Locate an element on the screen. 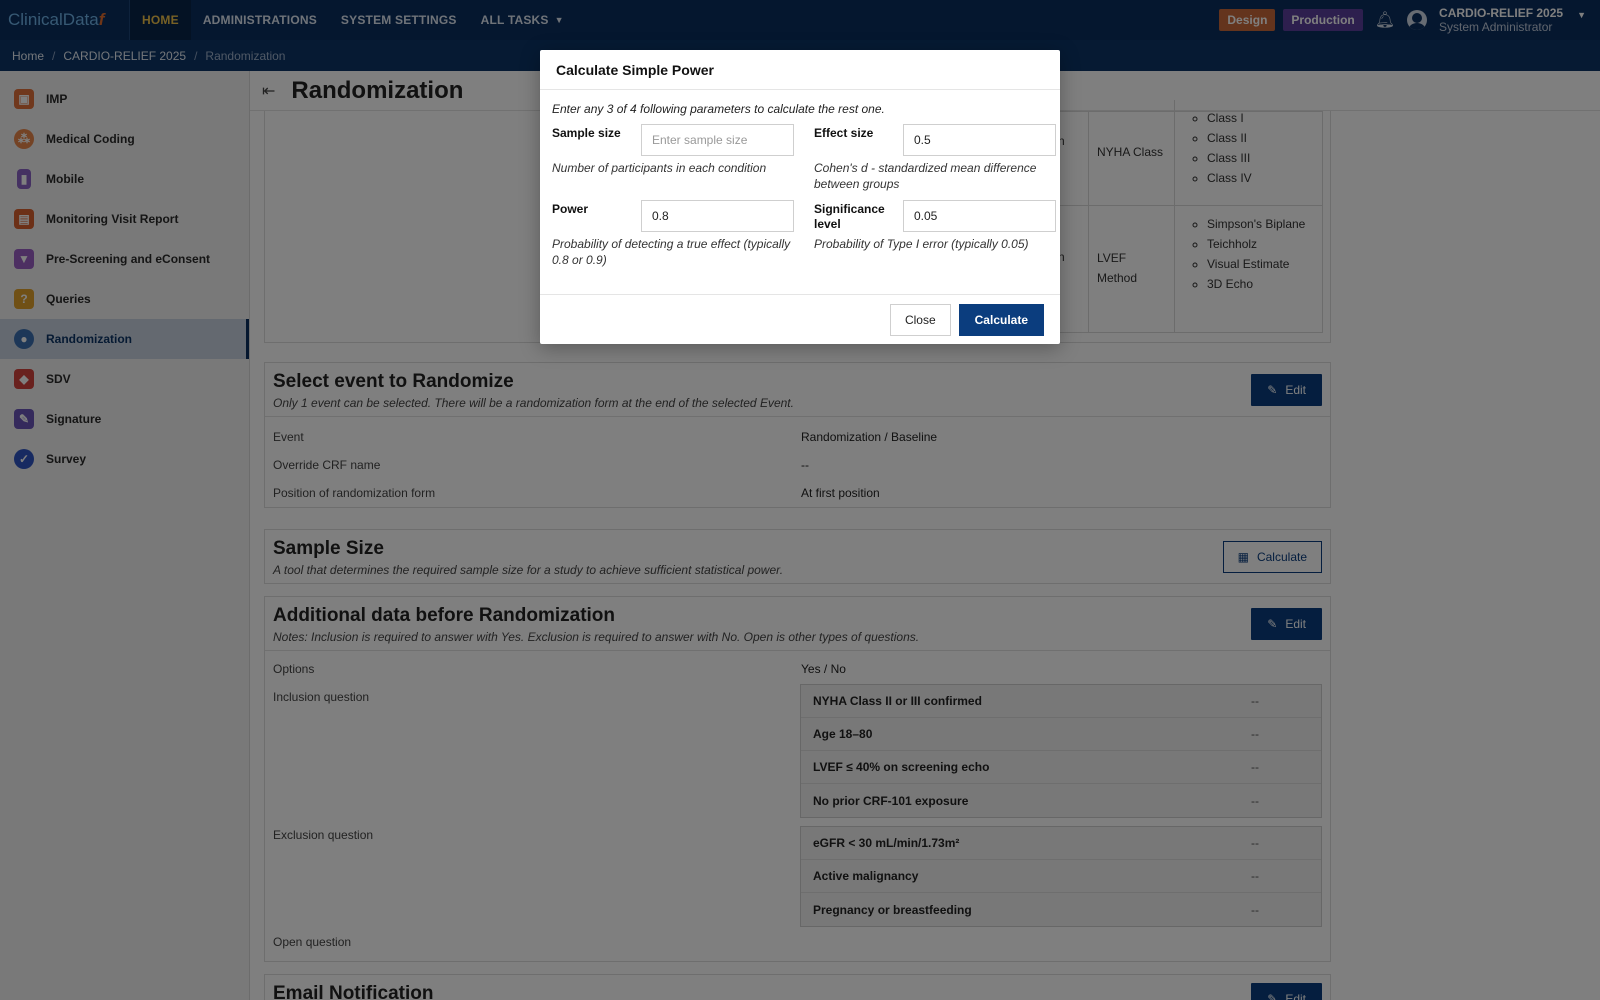 The width and height of the screenshot is (1600, 1000). significance-input is located at coordinates (979, 216).